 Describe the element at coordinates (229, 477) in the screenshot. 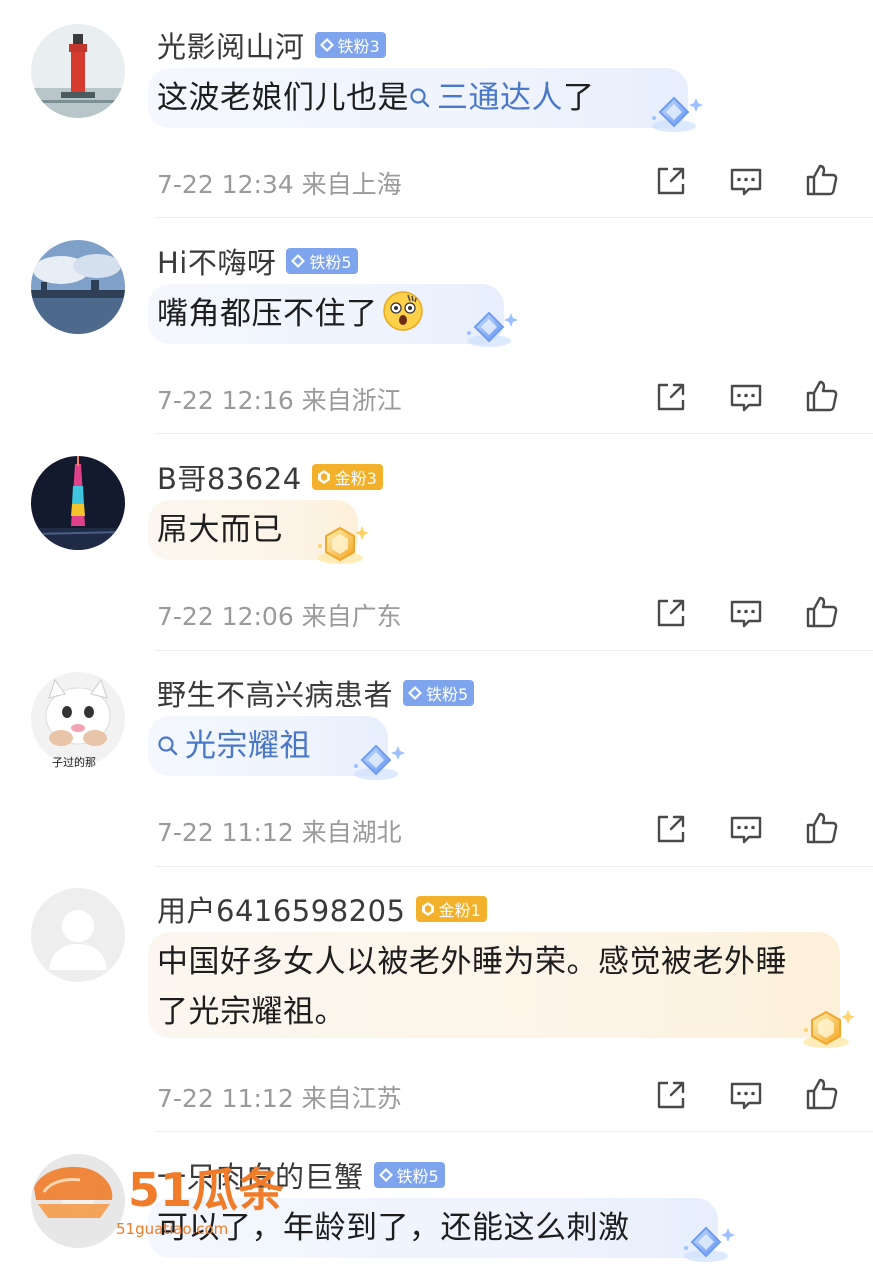

I see `username: B哥83624` at that location.